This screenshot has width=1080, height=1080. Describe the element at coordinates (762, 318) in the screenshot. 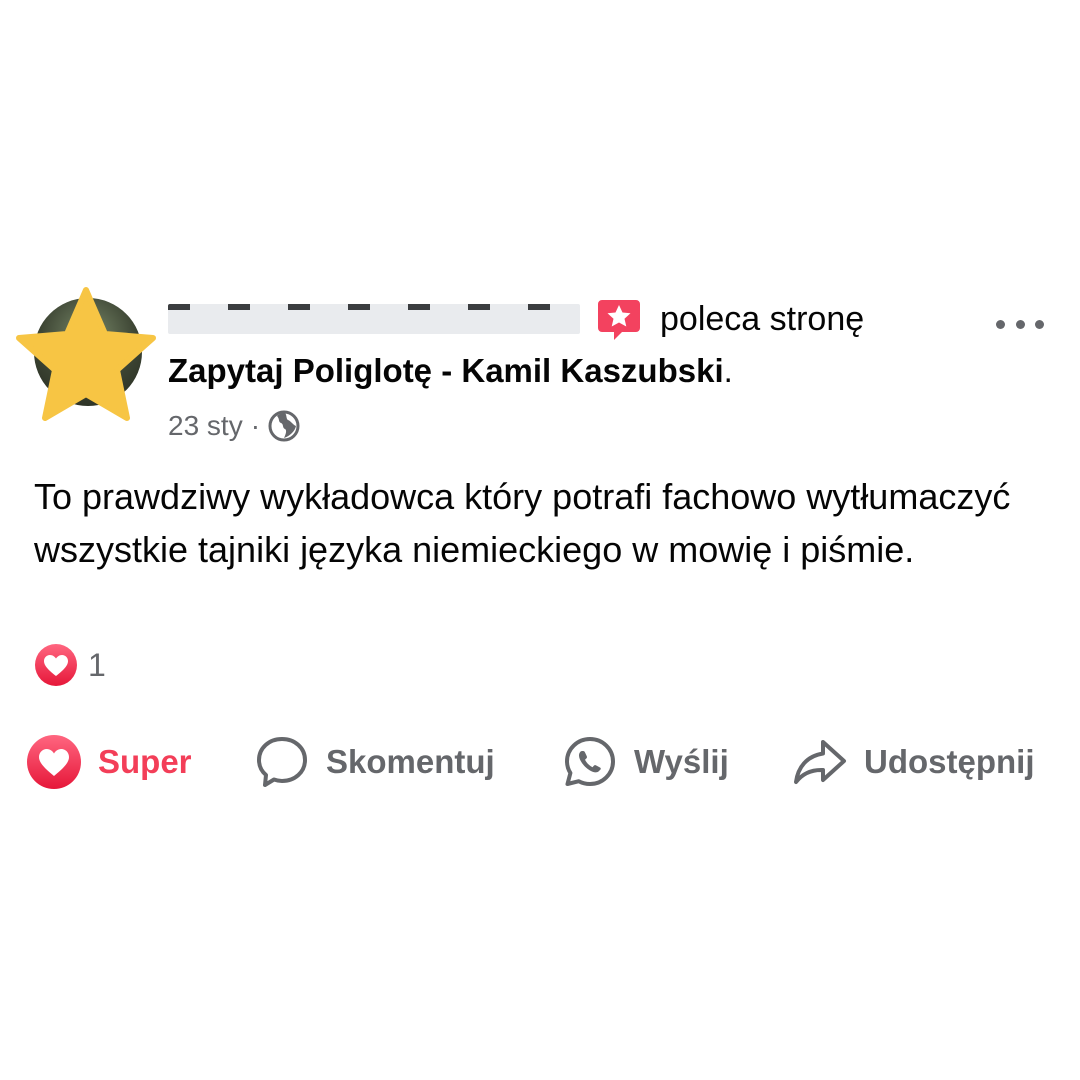

I see `recommend-text: poleca stronę` at that location.